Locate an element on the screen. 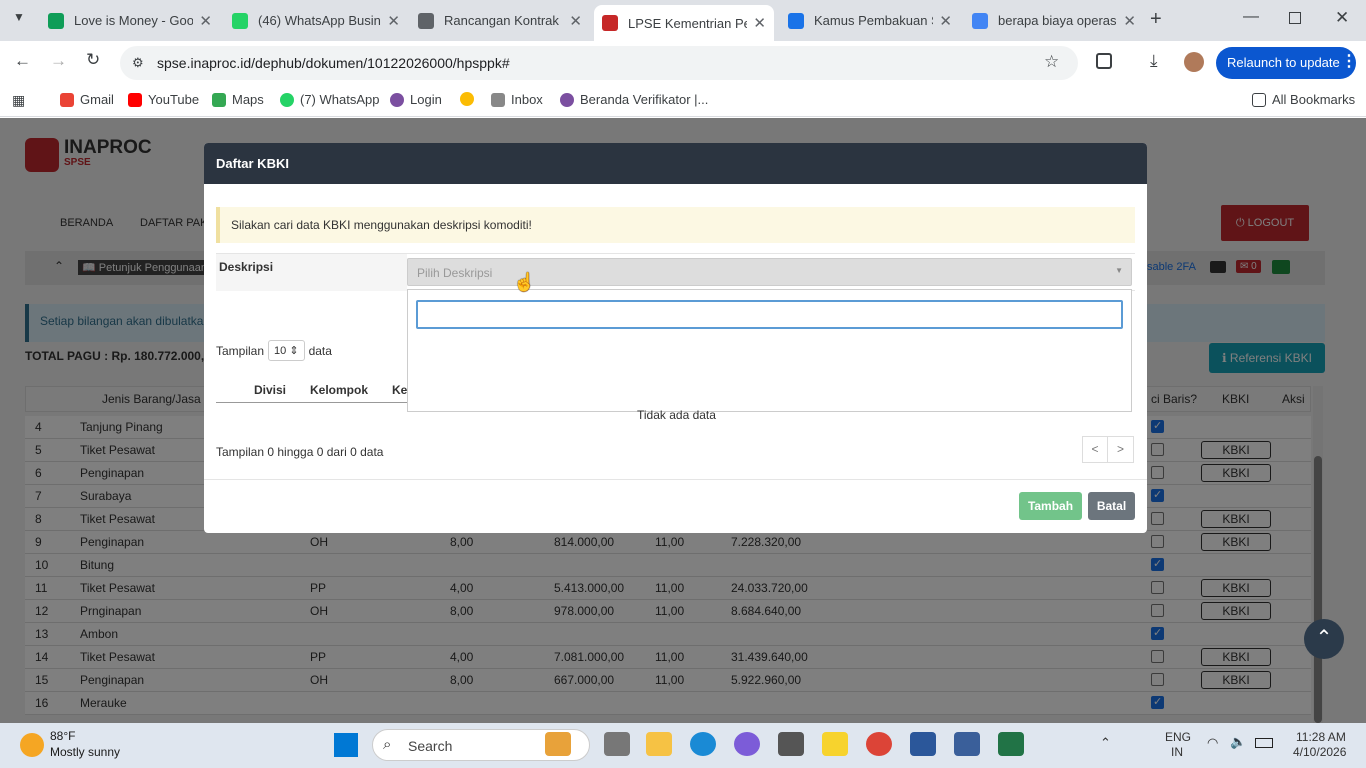 Image resolution: width=1366 pixels, height=768 pixels. tab-2: (46) WhatsApp Busine ✕ is located at coordinates (316, 20).